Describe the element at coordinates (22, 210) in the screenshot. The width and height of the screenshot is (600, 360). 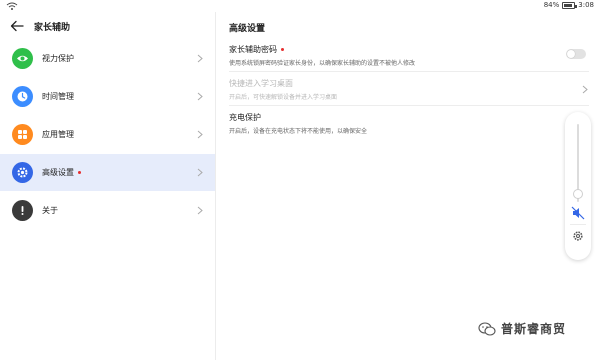
I see `info-icon` at that location.